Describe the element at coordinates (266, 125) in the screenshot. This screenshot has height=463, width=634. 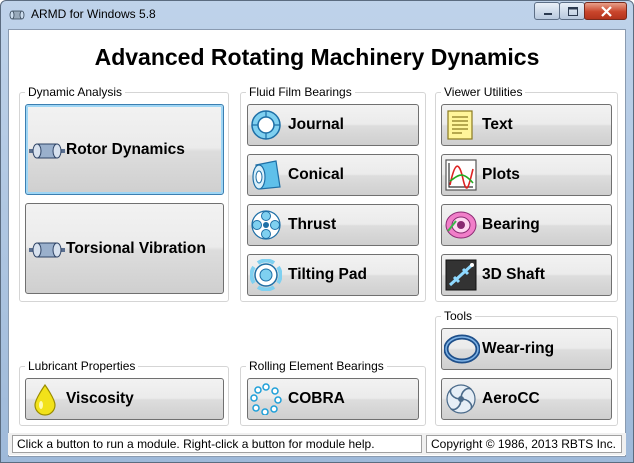
I see `journal-icon` at that location.